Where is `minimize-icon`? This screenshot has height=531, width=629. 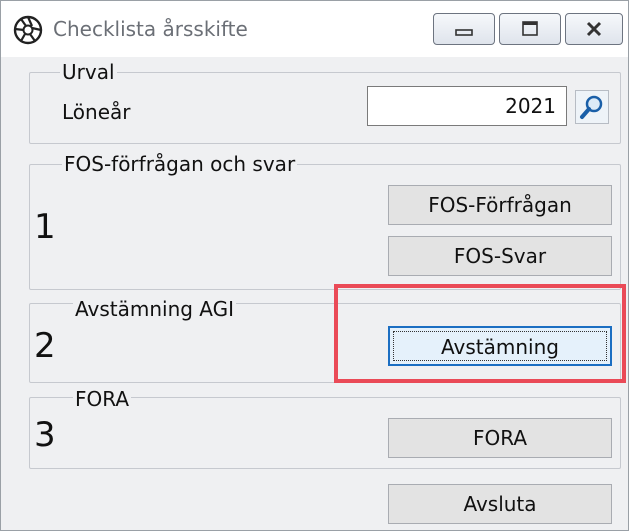 minimize-icon is located at coordinates (464, 32).